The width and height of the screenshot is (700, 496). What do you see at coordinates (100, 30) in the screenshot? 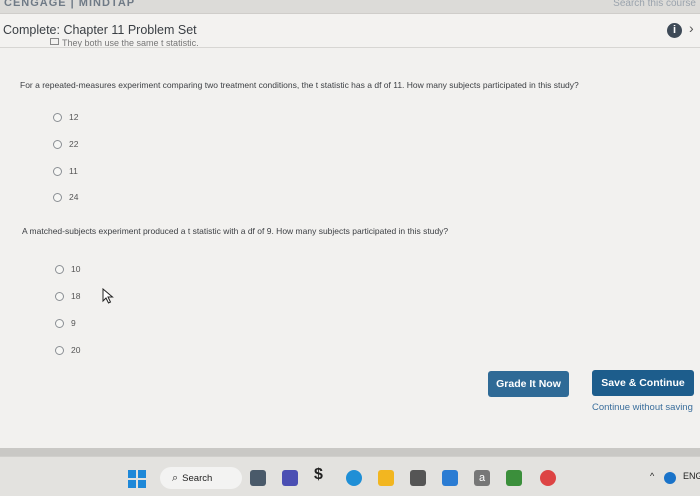
I see `page-title: Complete: Chapter 11 Problem Set` at bounding box center [100, 30].